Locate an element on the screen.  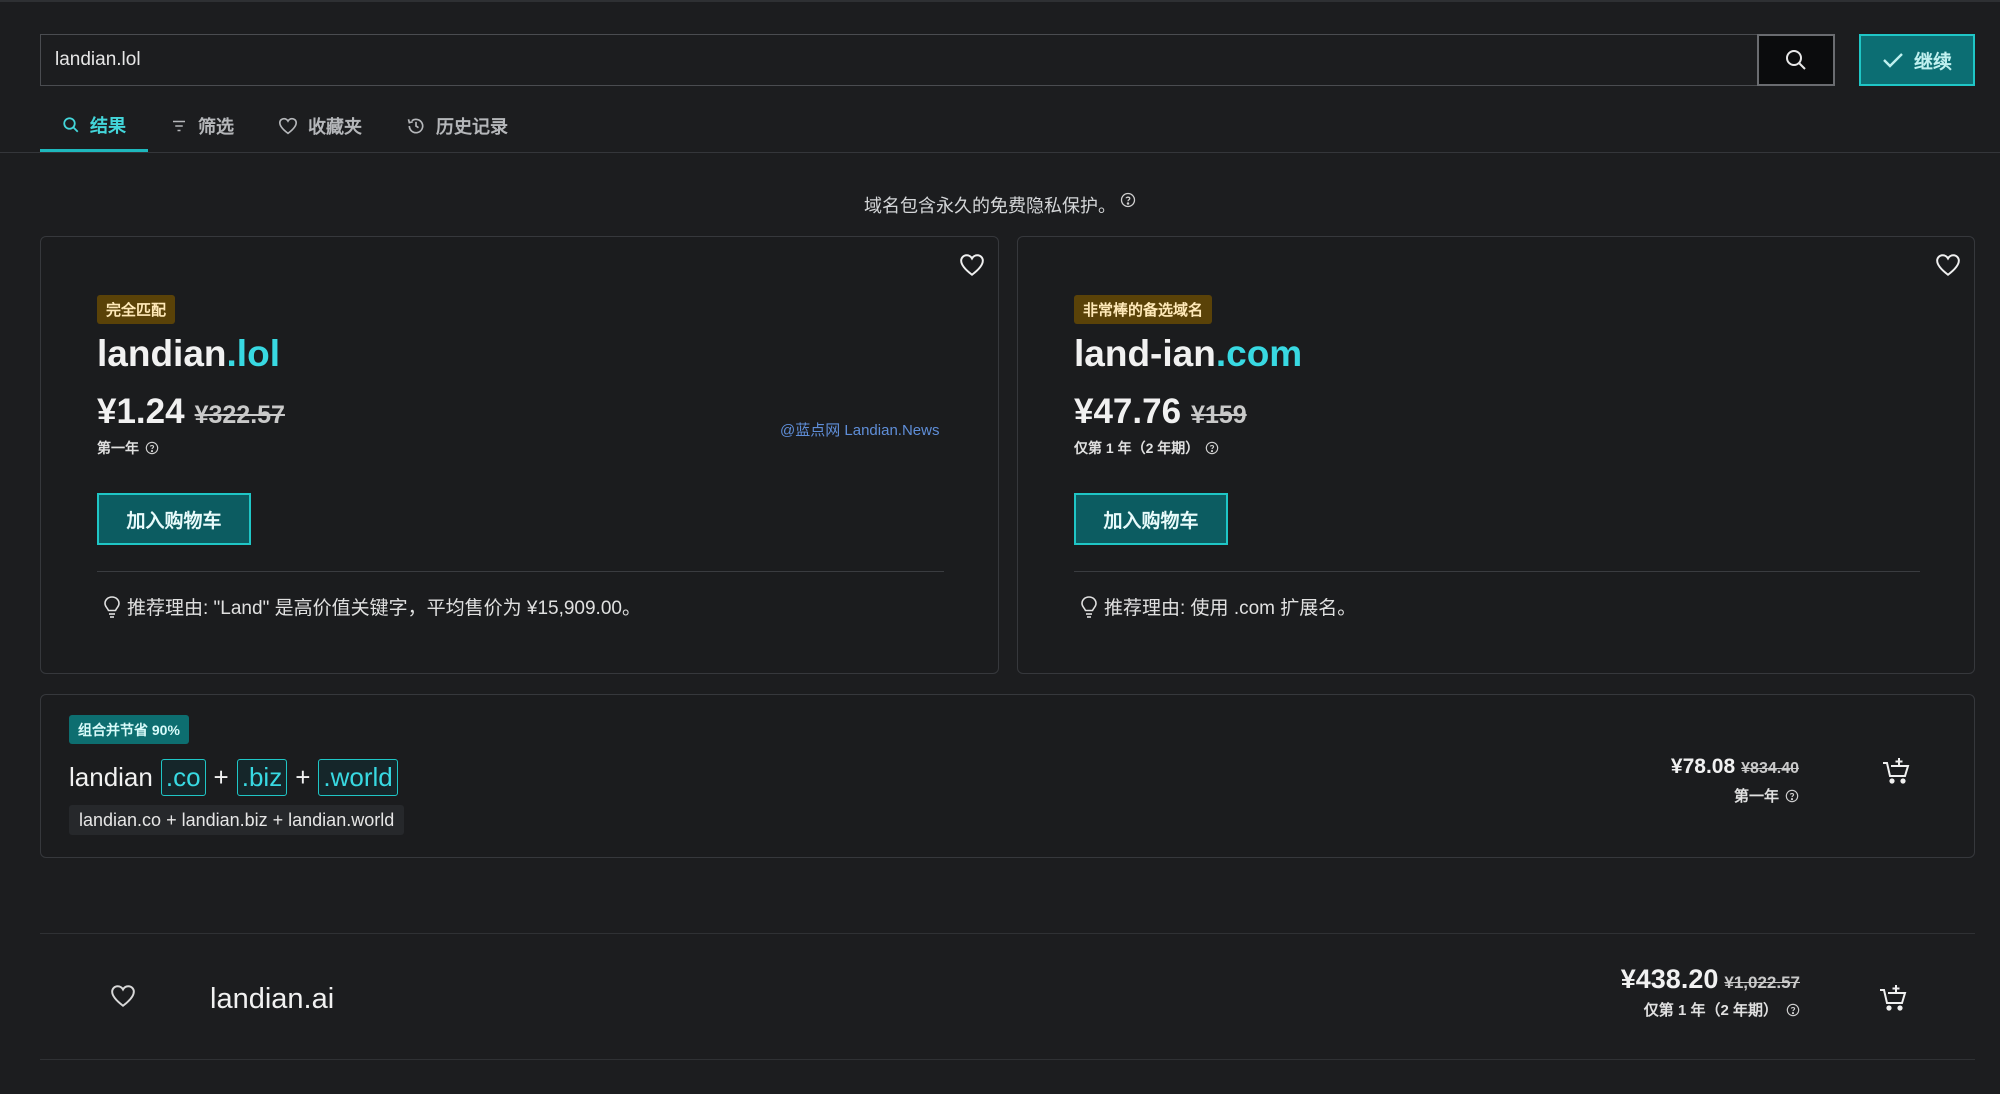
recommendation-reason: 推荐理由: 使用 .com 扩展名。 is located at coordinates (1218, 606).